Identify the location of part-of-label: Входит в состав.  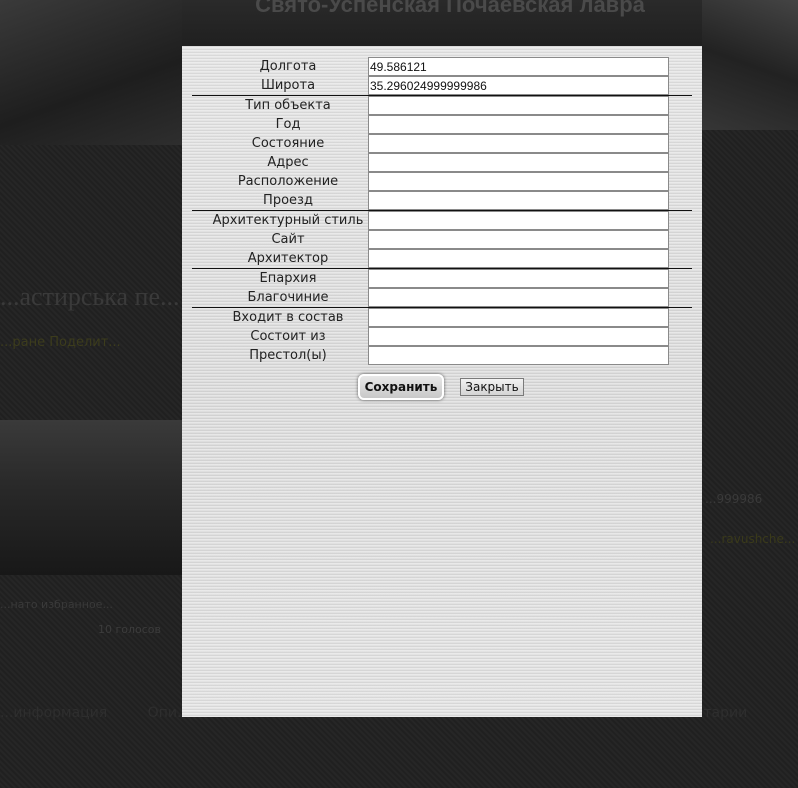
(288, 317).